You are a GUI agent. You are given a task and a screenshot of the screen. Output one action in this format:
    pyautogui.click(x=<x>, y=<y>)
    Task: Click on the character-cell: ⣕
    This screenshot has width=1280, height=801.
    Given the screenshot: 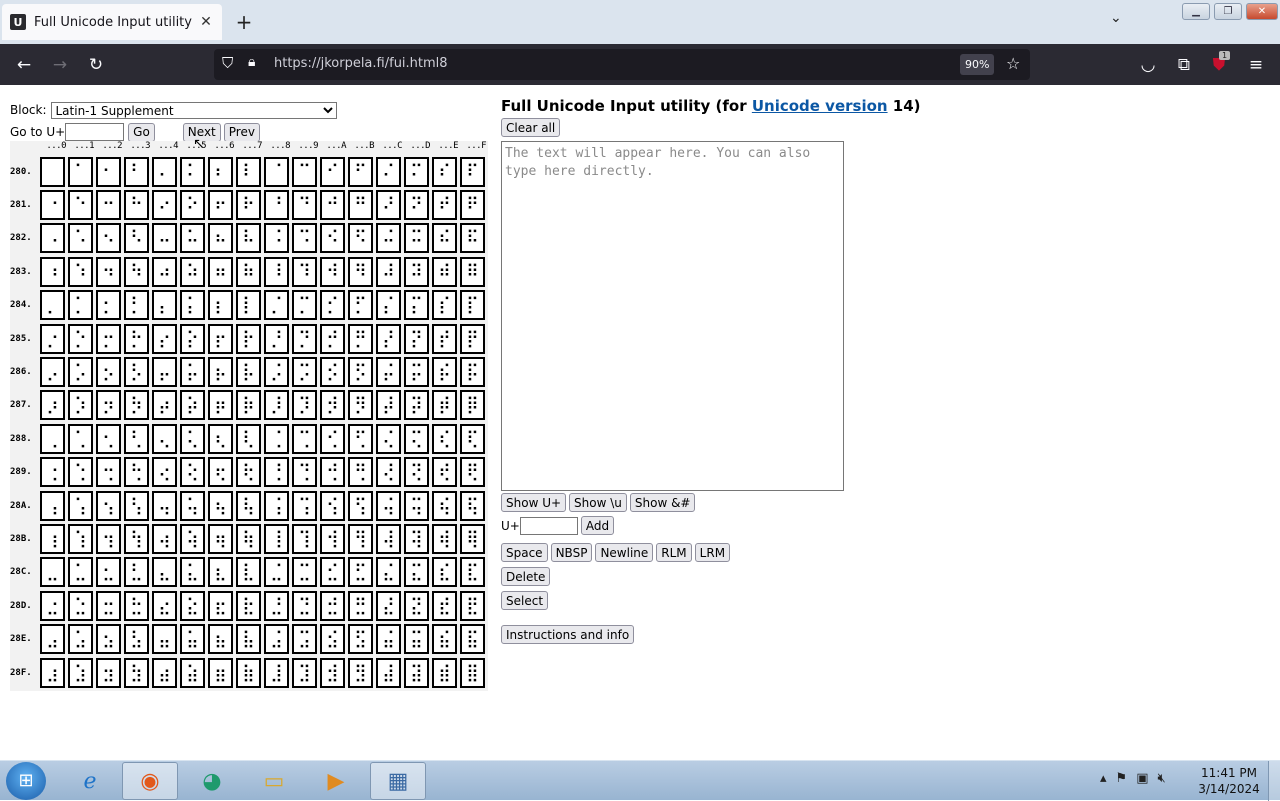 What is the action you would take?
    pyautogui.click(x=192, y=605)
    